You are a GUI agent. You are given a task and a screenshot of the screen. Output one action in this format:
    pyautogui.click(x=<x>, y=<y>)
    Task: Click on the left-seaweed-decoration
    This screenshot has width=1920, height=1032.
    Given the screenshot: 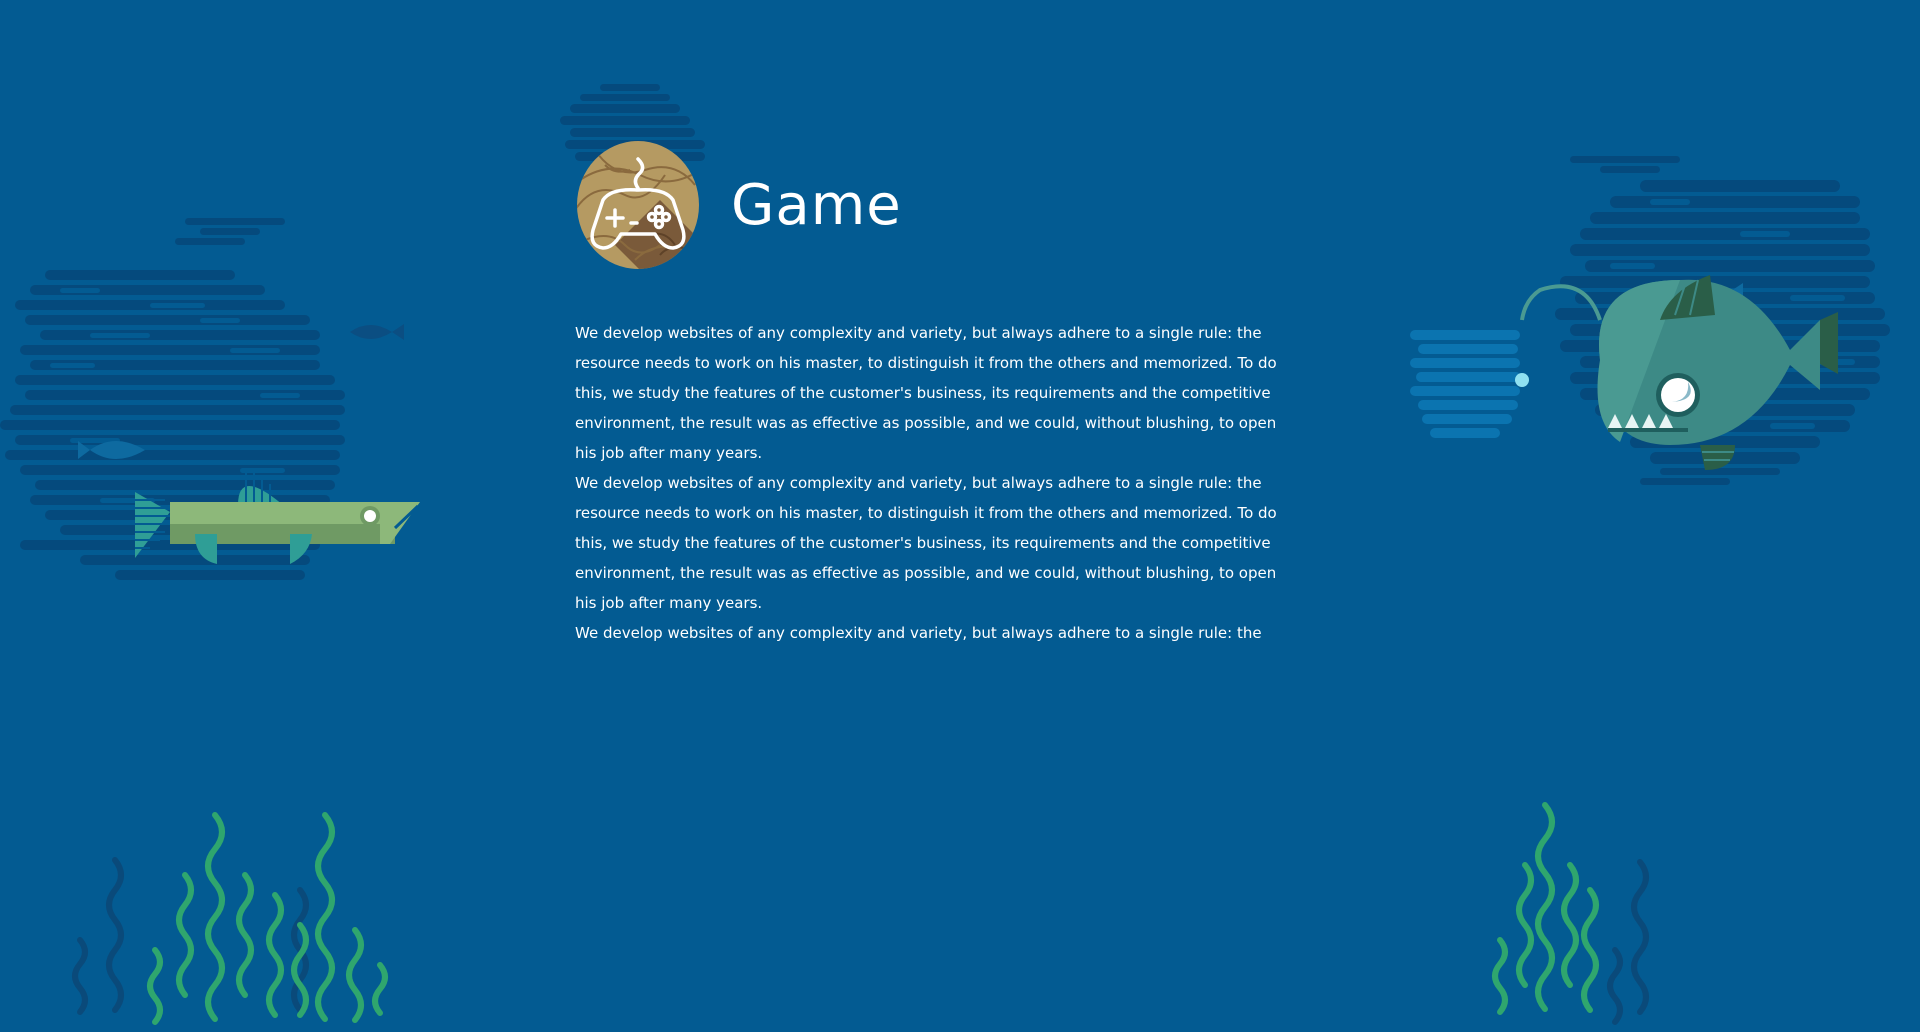 What is the action you would take?
    pyautogui.click(x=230, y=918)
    